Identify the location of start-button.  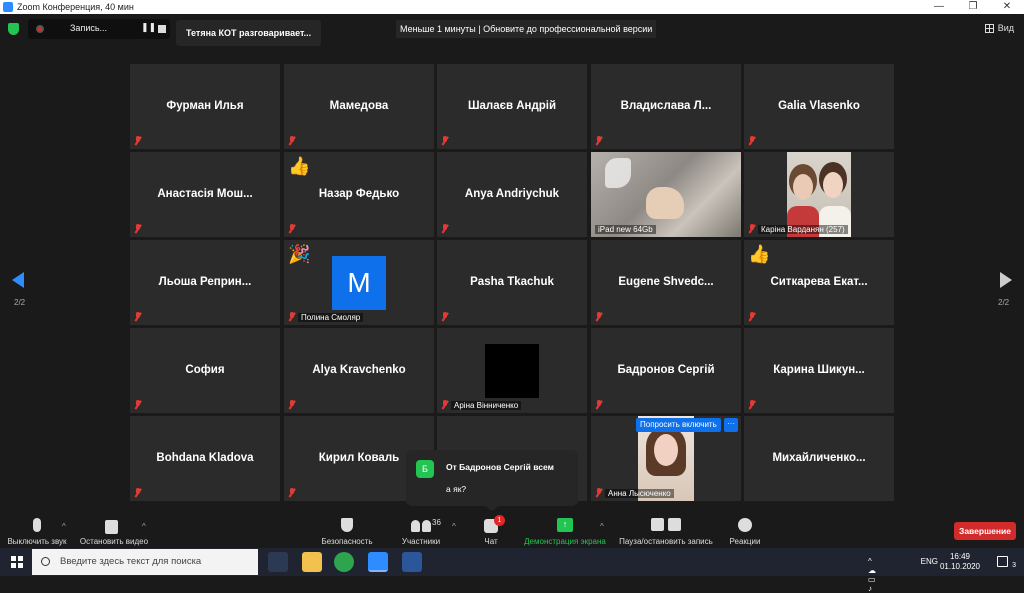
(16, 562).